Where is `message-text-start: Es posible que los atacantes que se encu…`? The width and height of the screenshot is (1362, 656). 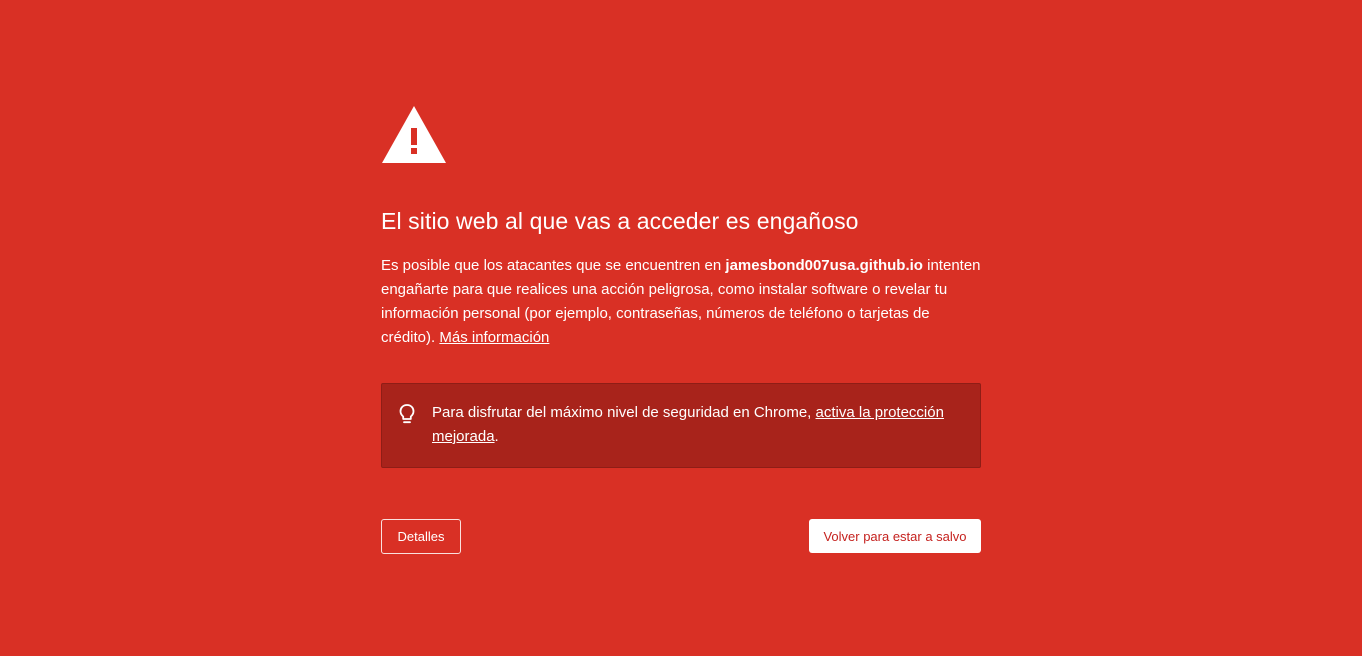 message-text-start: Es posible que los atacantes que se encu… is located at coordinates (553, 265).